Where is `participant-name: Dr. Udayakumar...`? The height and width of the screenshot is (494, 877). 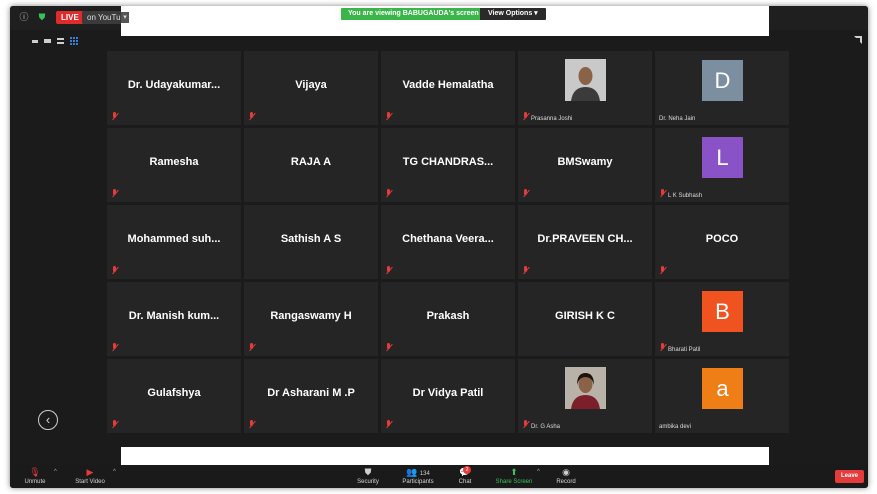
participant-name: Dr. Udayakumar... is located at coordinates (174, 85).